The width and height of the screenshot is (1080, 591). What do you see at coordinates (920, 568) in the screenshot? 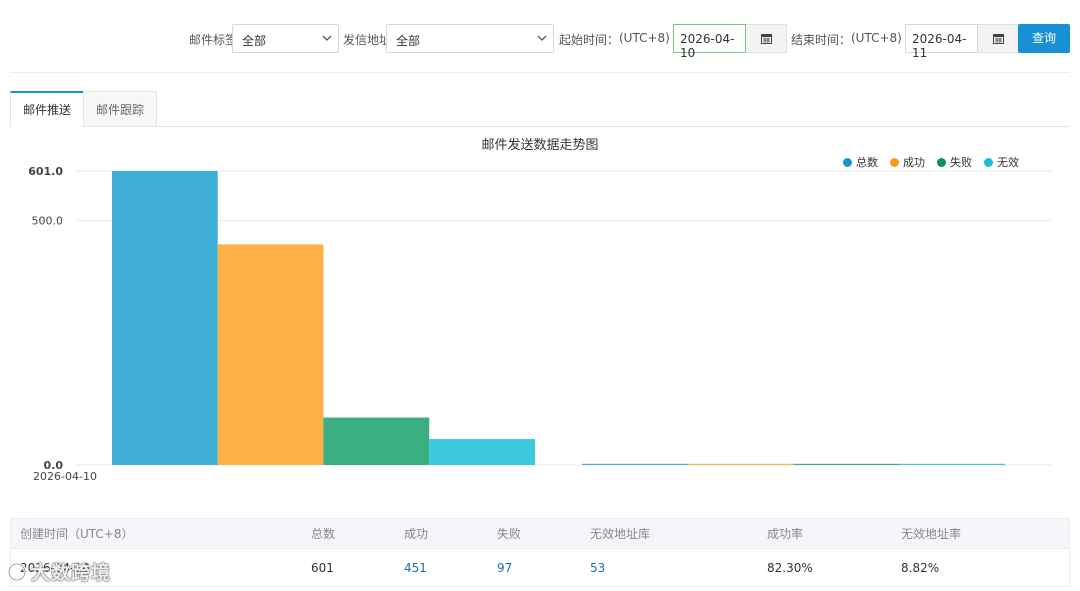
I see `cell-invalid-rate: 8.82%` at bounding box center [920, 568].